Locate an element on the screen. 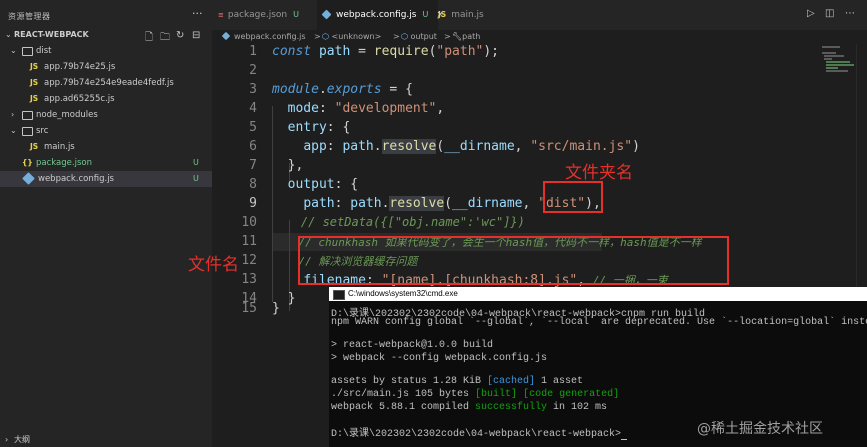 This screenshot has width=867, height=447. code-line: // setData({["obj.name":'wc"]}) is located at coordinates (398, 222).